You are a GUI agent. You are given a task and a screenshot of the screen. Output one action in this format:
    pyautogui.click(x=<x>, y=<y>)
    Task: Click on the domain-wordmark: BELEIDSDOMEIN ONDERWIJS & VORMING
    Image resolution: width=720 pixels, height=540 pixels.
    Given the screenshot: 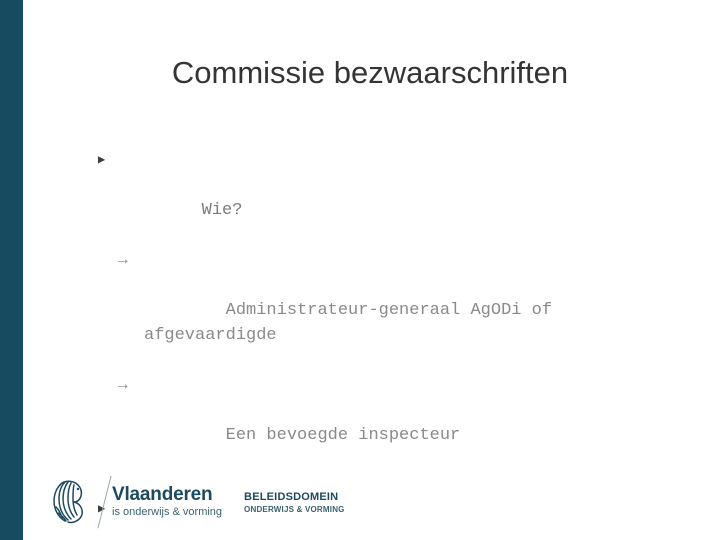 What is the action you would take?
    pyautogui.click(x=294, y=502)
    